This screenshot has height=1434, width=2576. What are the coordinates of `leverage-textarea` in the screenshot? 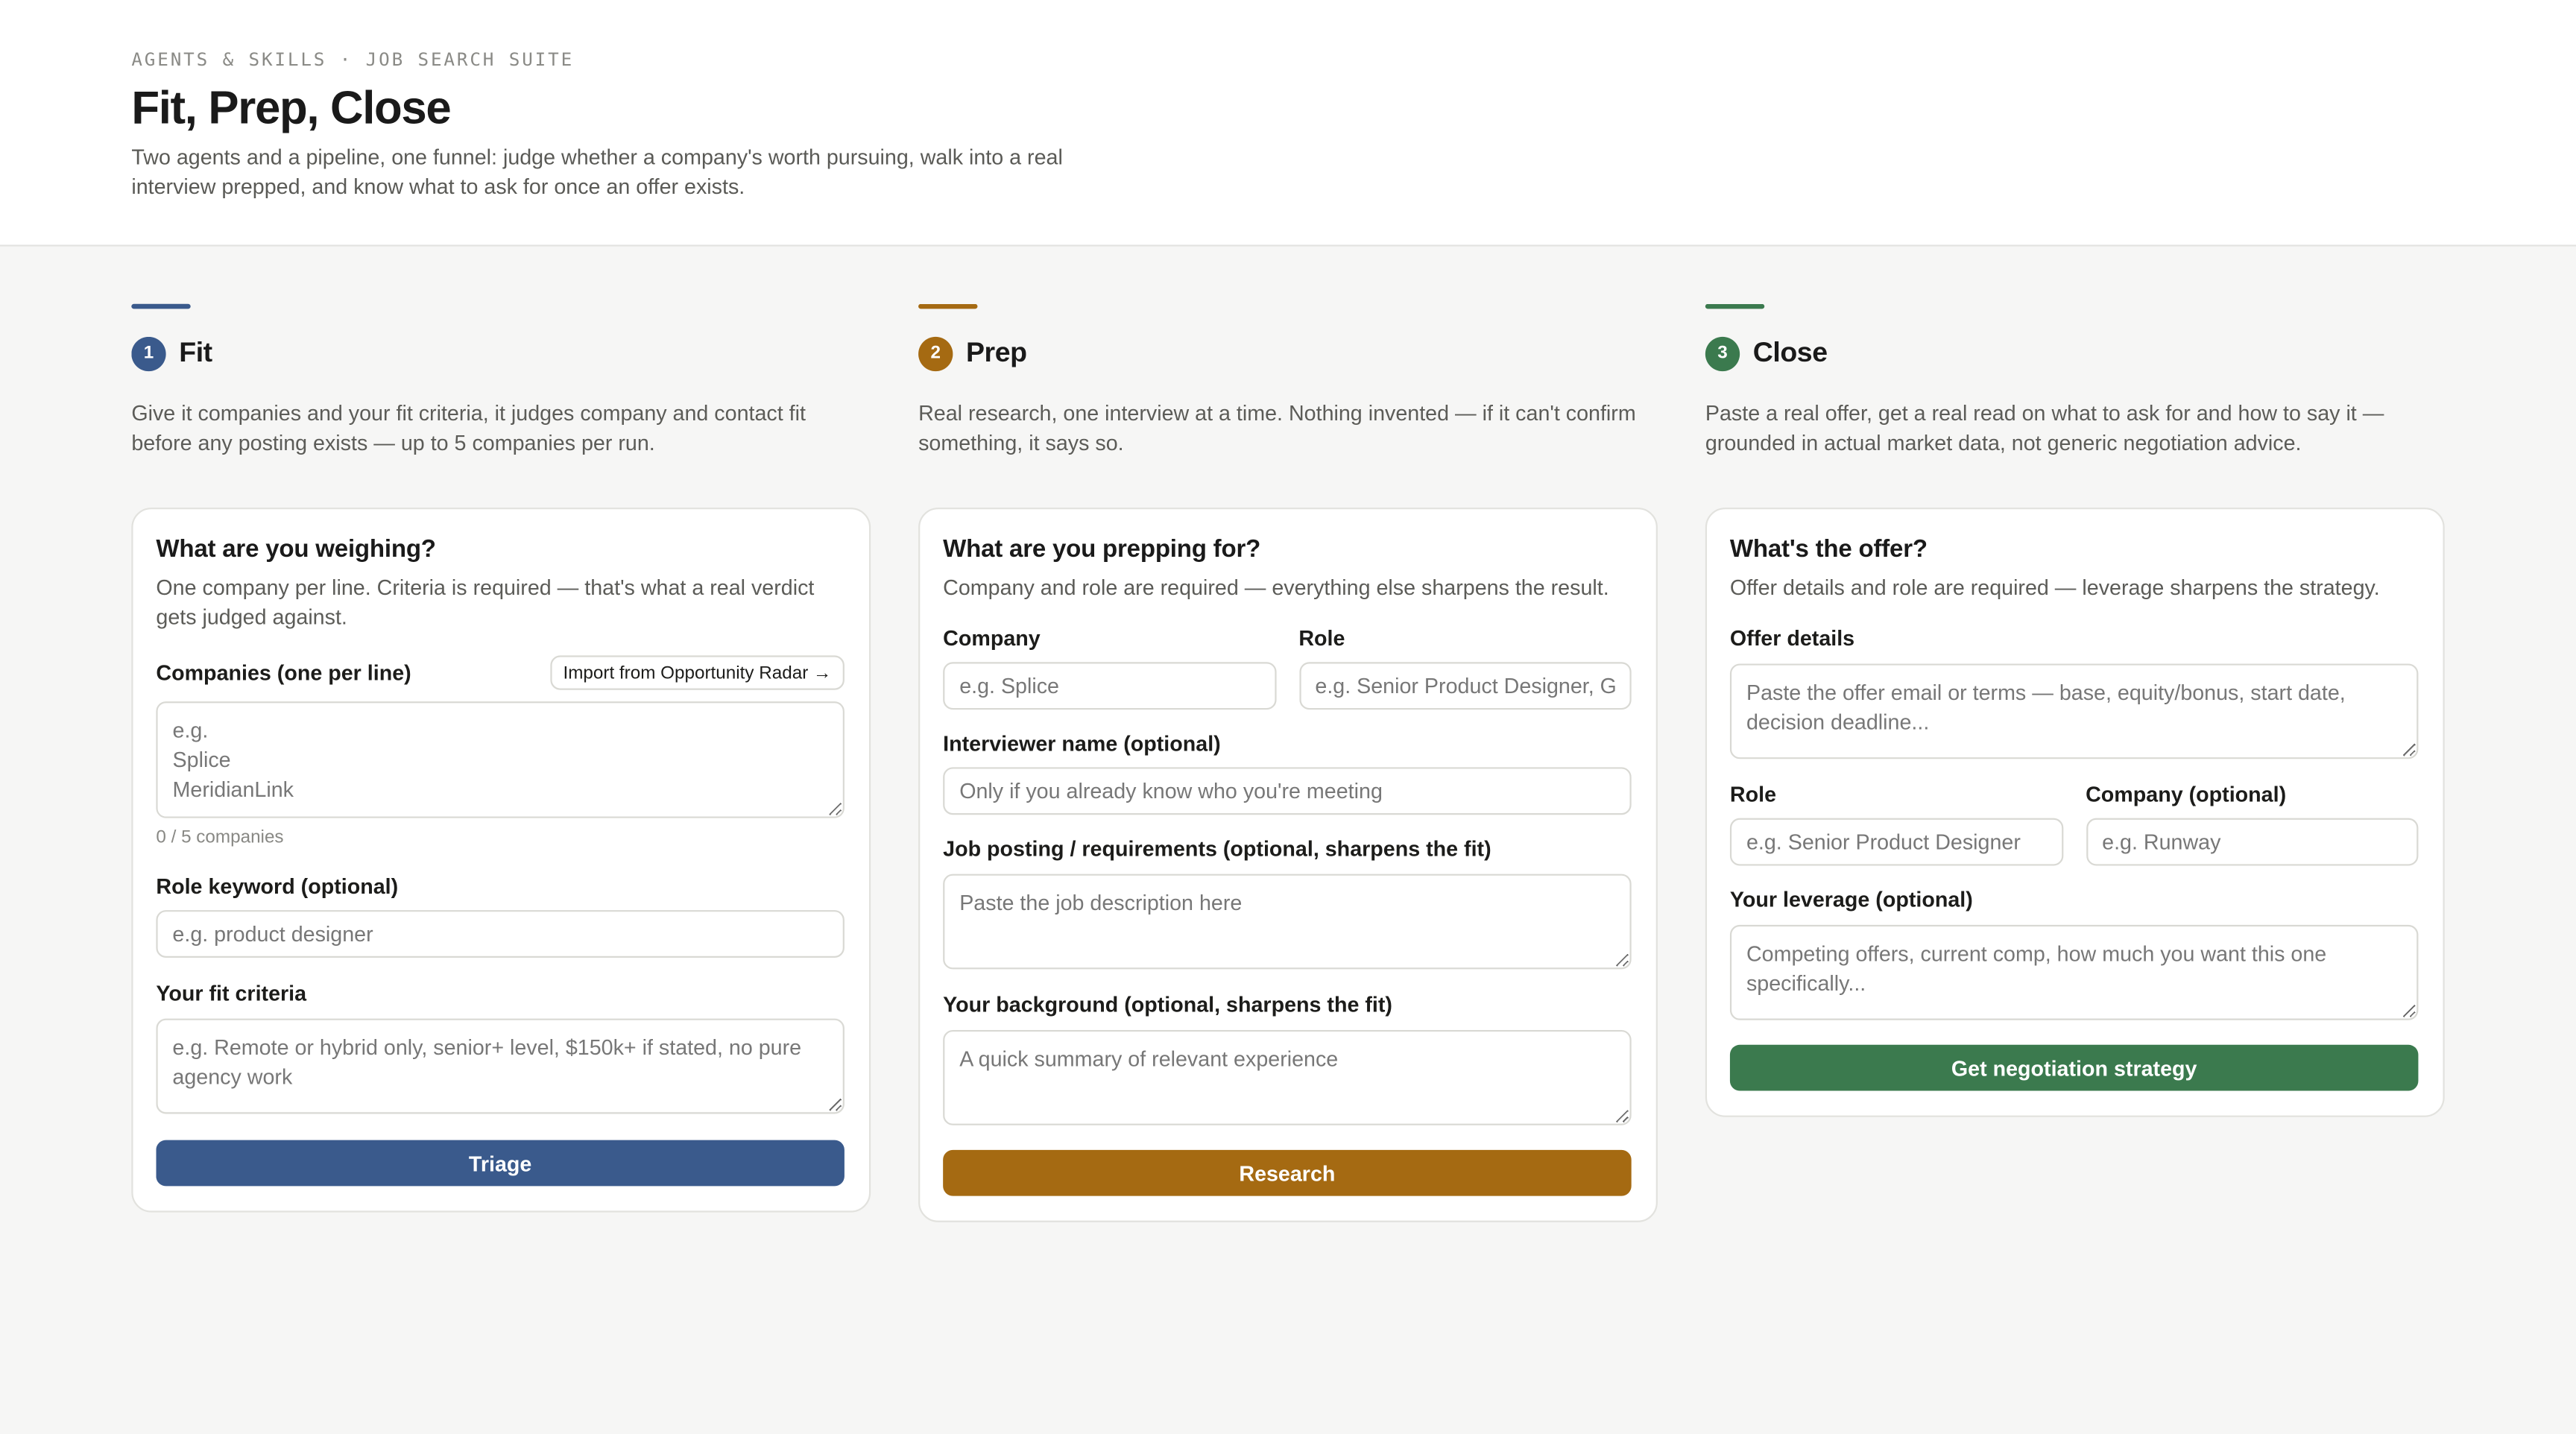 It's located at (2074, 972).